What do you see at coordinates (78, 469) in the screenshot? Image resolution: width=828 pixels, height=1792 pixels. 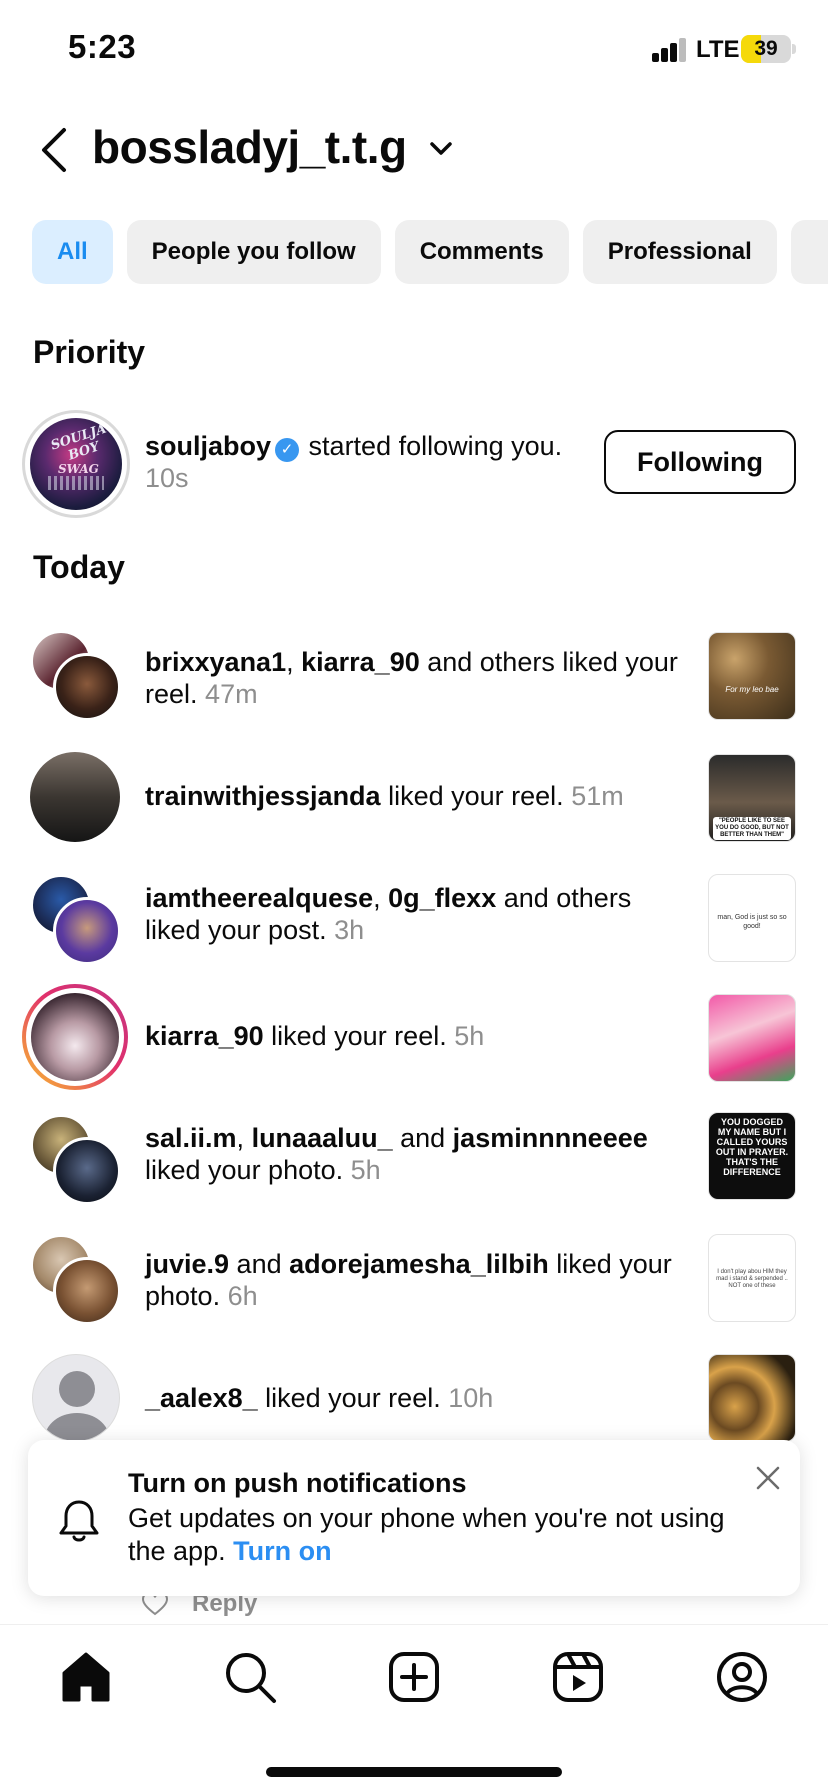 I see `avatar-text-3: SWAG` at bounding box center [78, 469].